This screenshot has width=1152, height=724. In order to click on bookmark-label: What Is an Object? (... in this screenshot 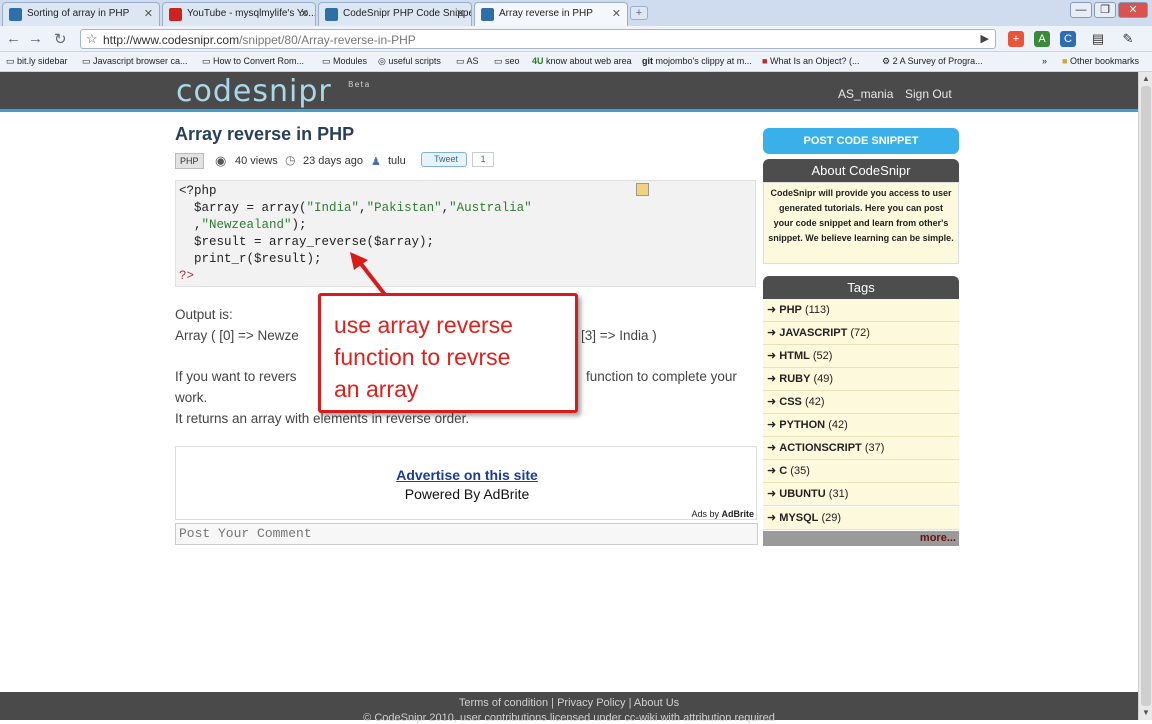, I will do `click(814, 61)`.